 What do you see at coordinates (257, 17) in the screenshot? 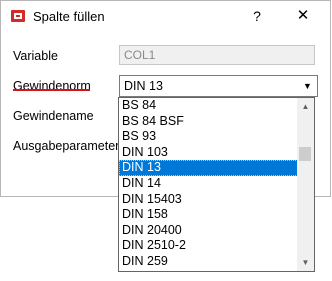
I see `help-button: ?` at bounding box center [257, 17].